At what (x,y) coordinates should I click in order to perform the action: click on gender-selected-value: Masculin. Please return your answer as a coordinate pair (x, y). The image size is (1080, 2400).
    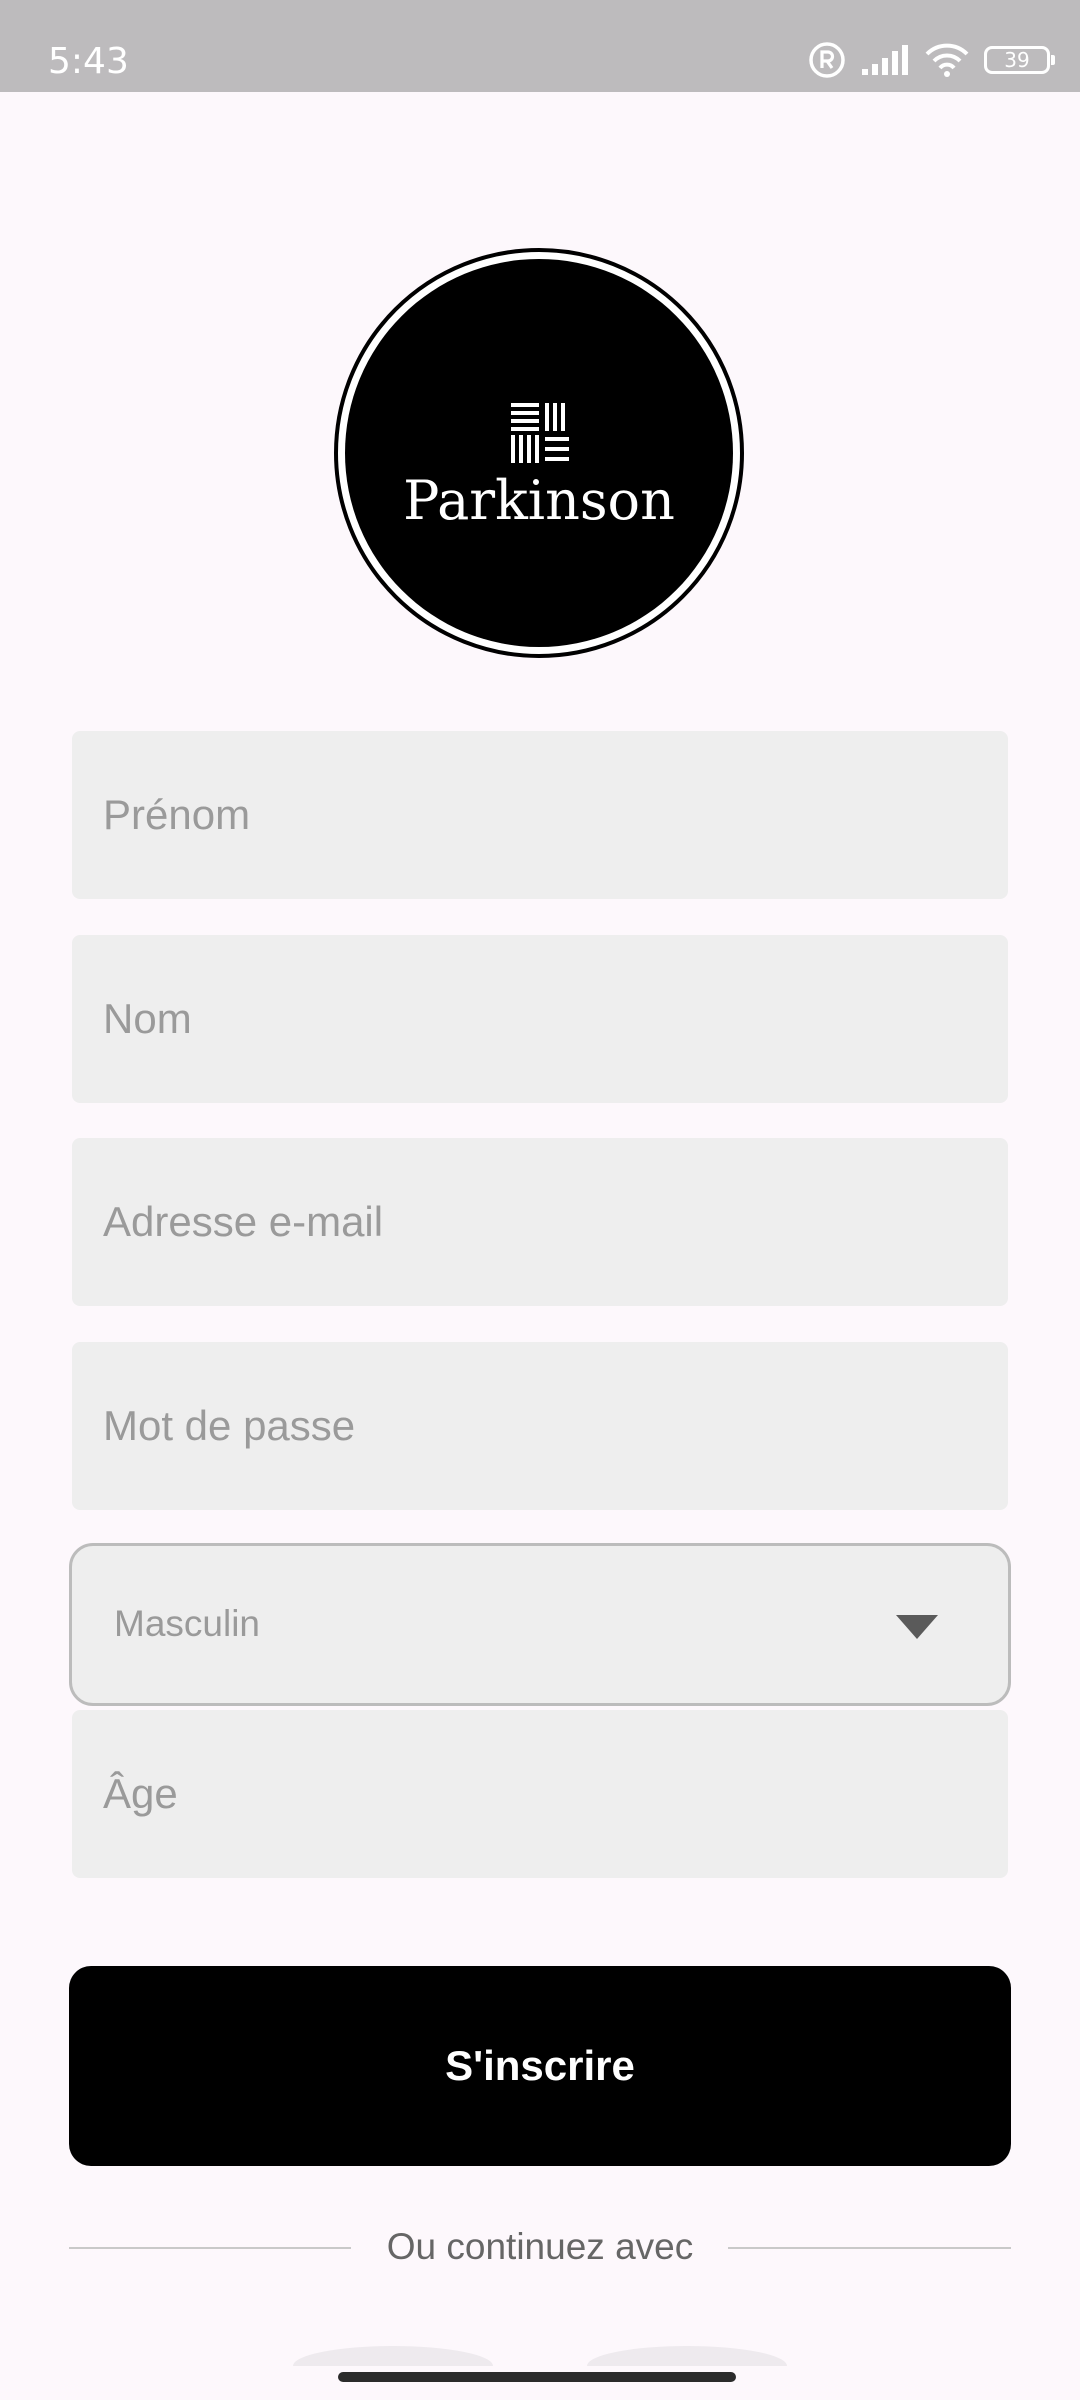
    Looking at the image, I should click on (187, 1623).